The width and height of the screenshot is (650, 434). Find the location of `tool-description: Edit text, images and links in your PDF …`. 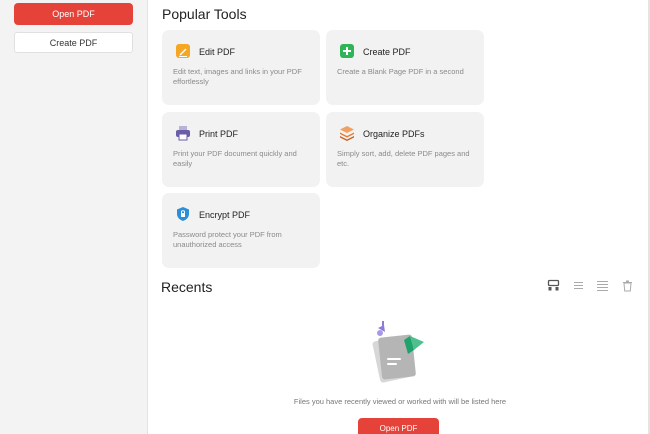

tool-description: Edit text, images and links in your PDF … is located at coordinates (237, 76).